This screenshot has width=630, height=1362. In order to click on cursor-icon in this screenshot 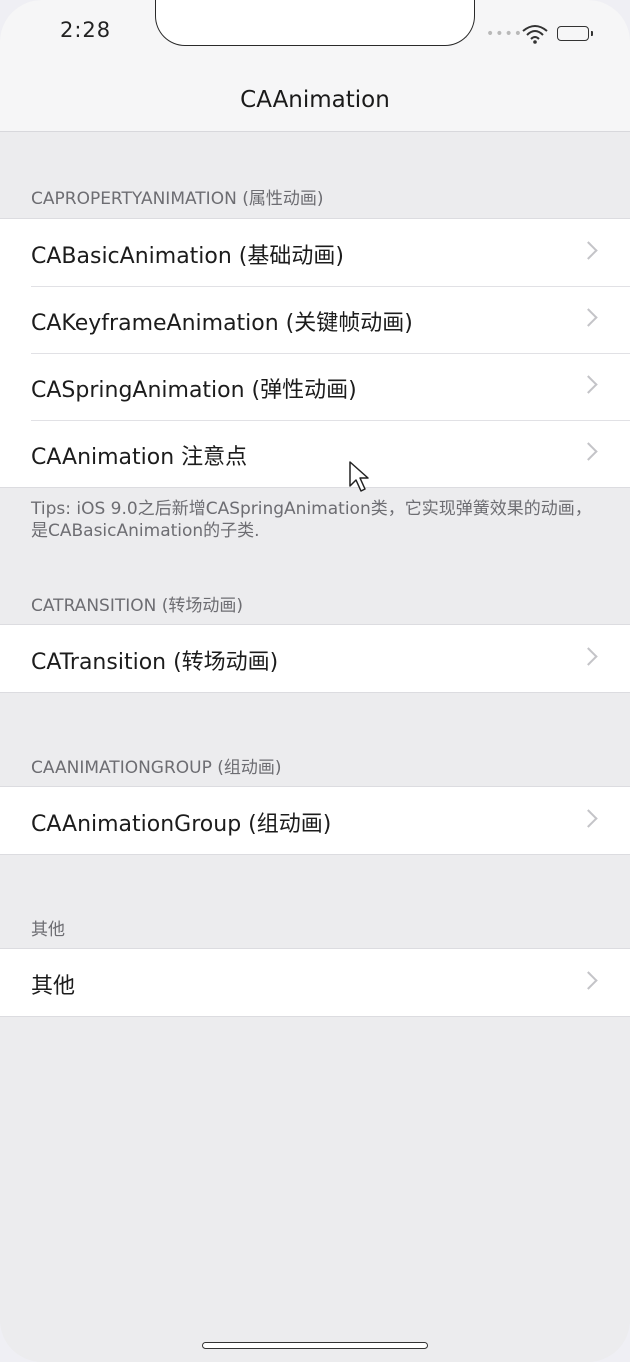, I will do `click(359, 476)`.